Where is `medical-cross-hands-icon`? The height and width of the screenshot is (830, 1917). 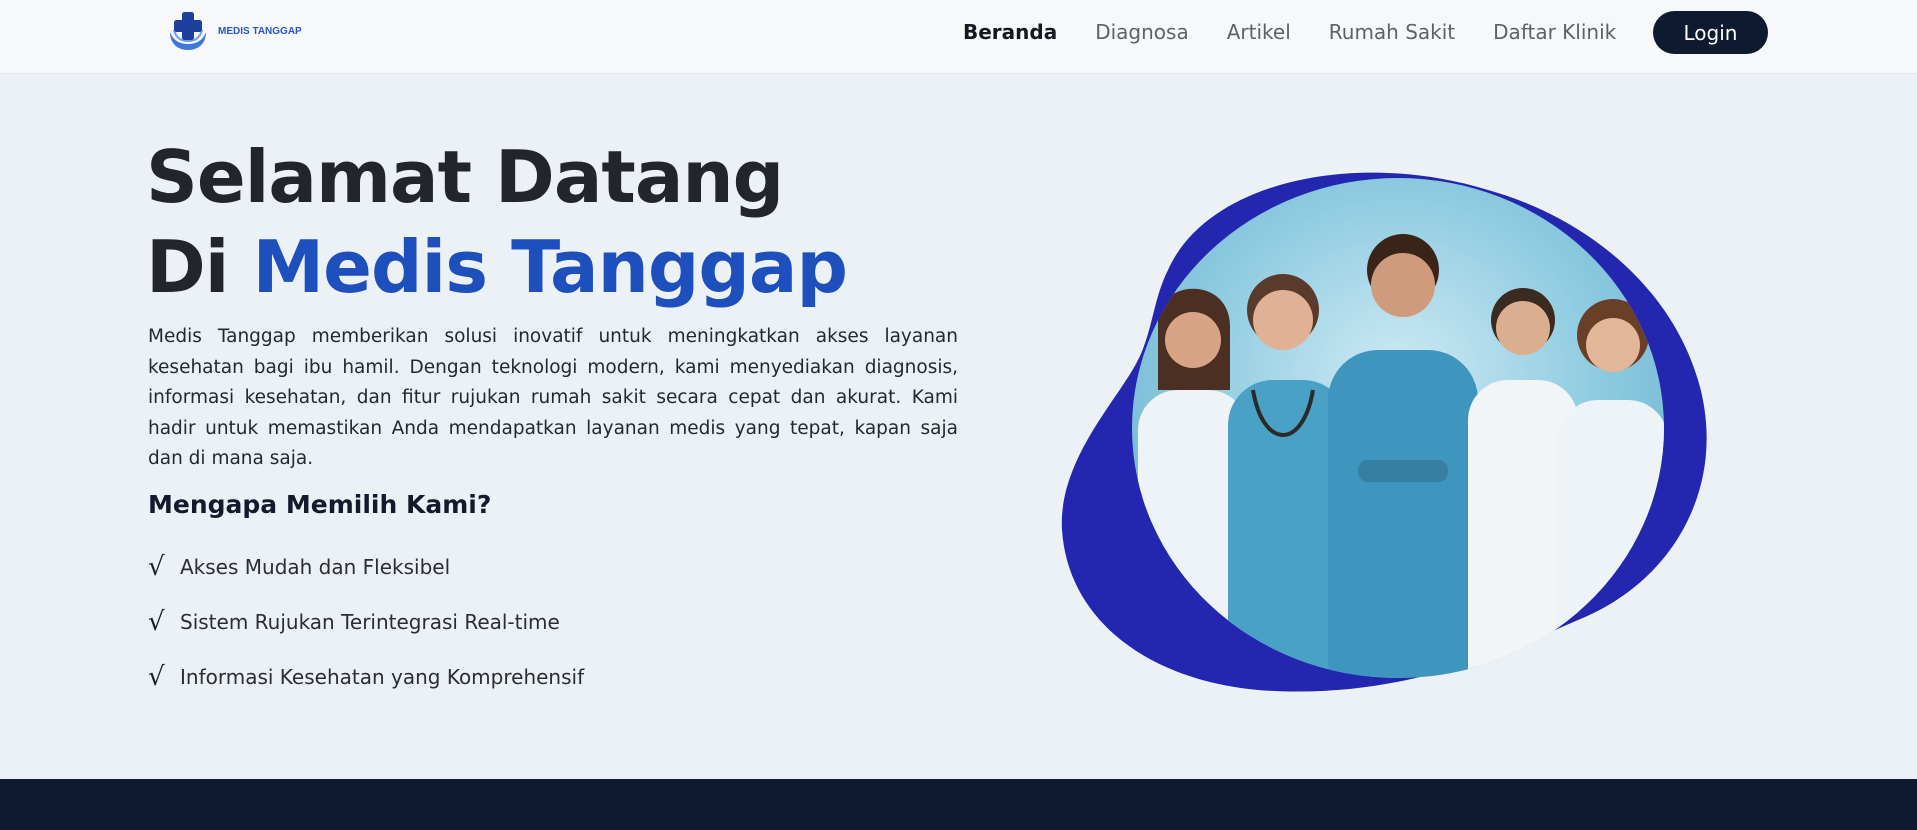
medical-cross-hands-icon is located at coordinates (188, 31).